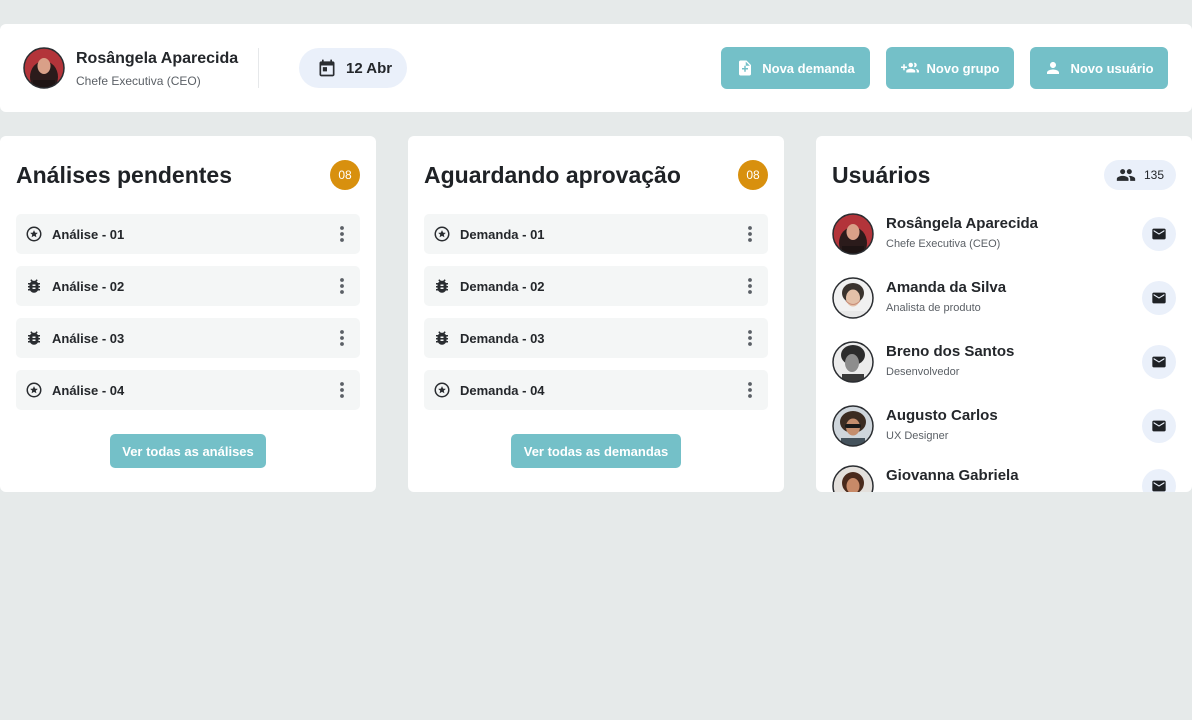 This screenshot has width=1192, height=720. What do you see at coordinates (88, 338) in the screenshot?
I see `list-item-label: Análise - 03` at bounding box center [88, 338].